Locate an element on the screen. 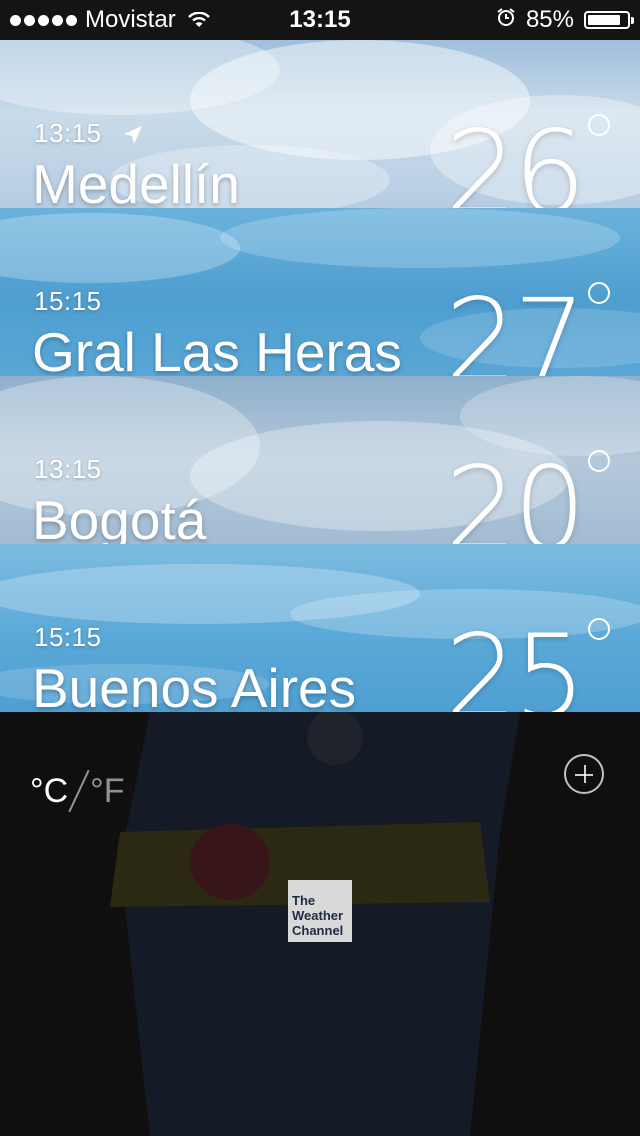  city-row-gral-las-heras: 15:15 Gral Las Heras 27 is located at coordinates (320, 292).